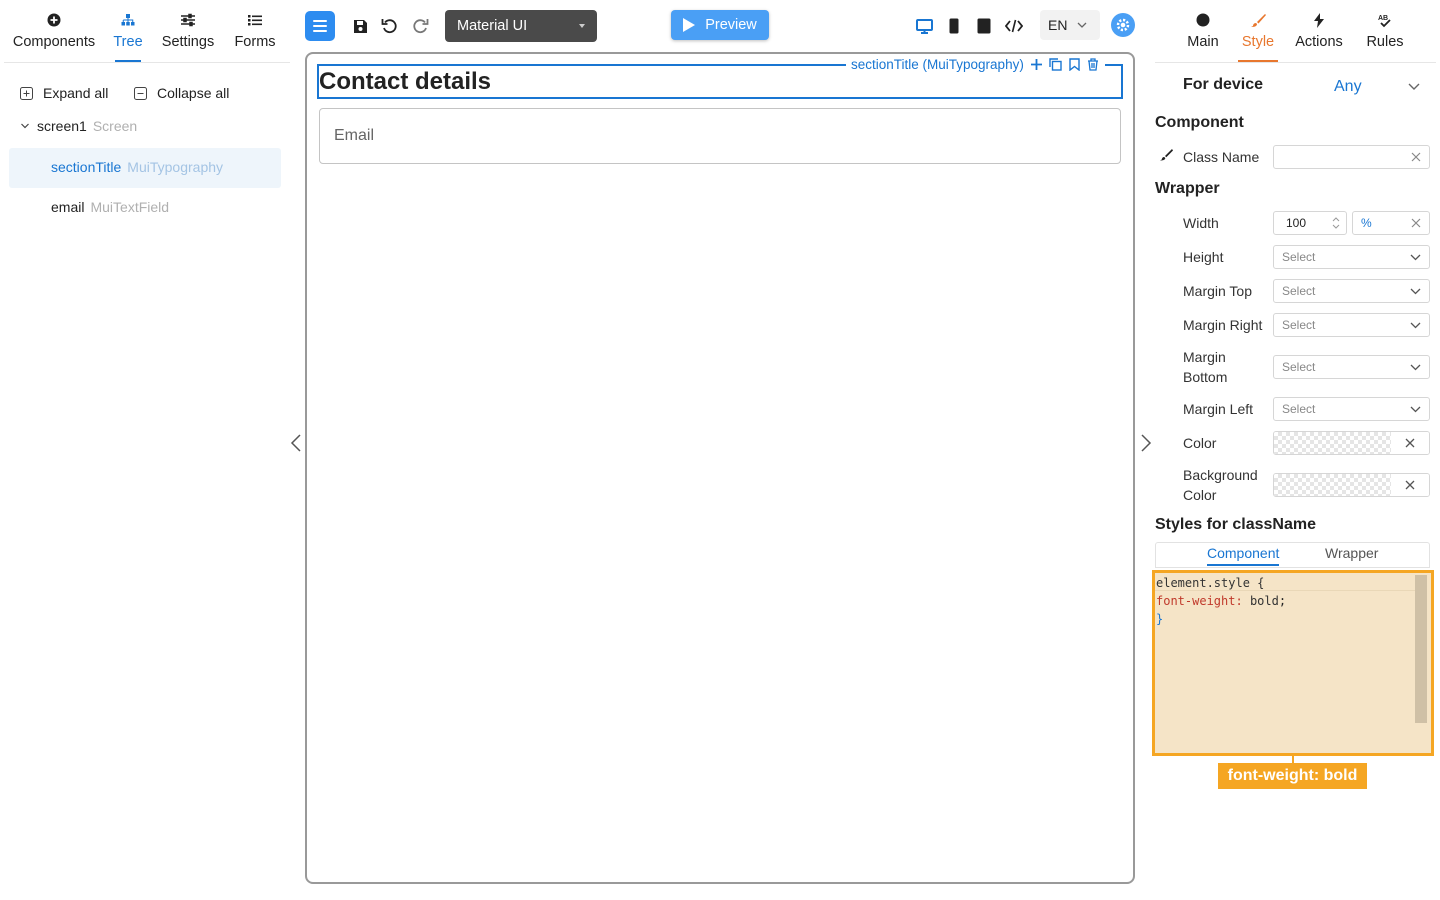 The height and width of the screenshot is (900, 1440). I want to click on email-placeholder: Email, so click(354, 135).